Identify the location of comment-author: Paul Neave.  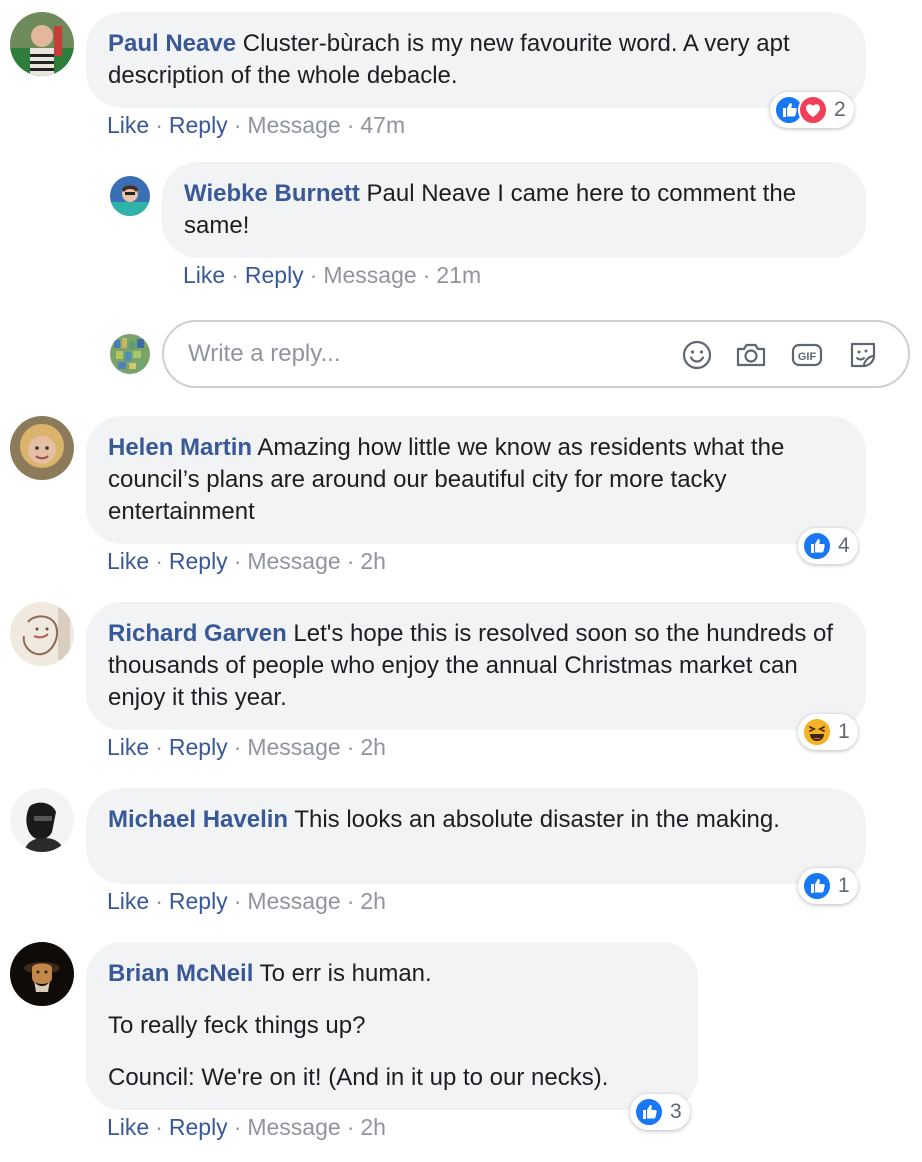
(172, 43).